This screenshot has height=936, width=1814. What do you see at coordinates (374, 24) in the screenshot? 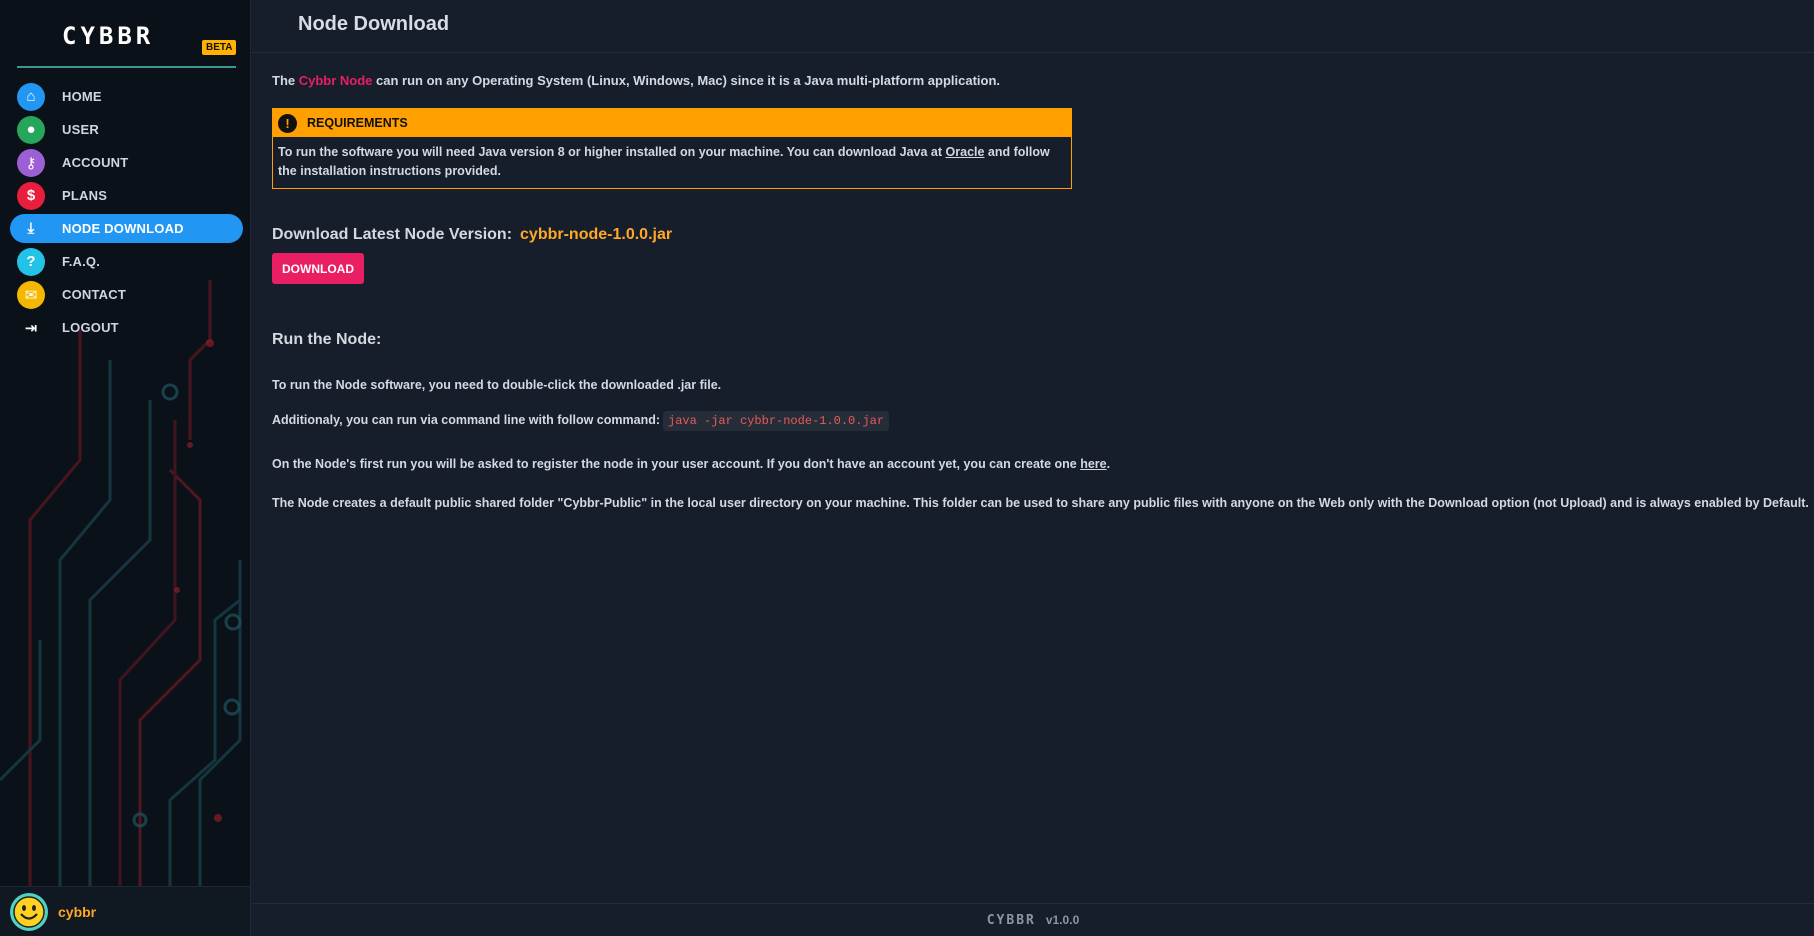
I see `page-title: Node Download` at bounding box center [374, 24].